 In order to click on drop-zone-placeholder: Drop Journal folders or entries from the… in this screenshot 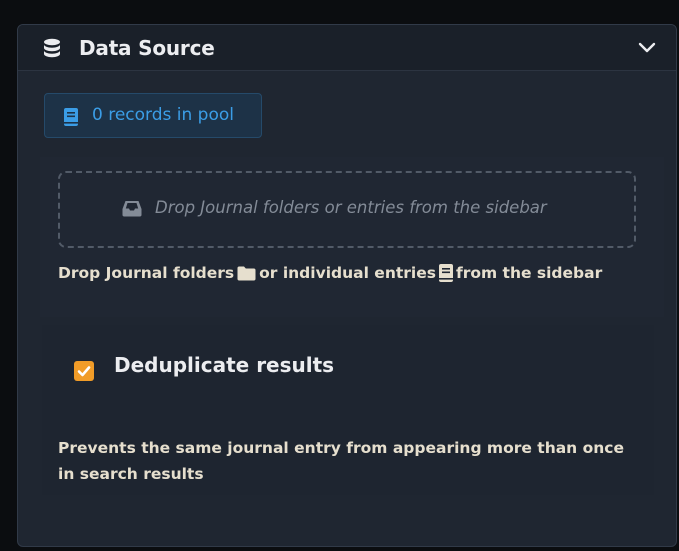, I will do `click(351, 207)`.